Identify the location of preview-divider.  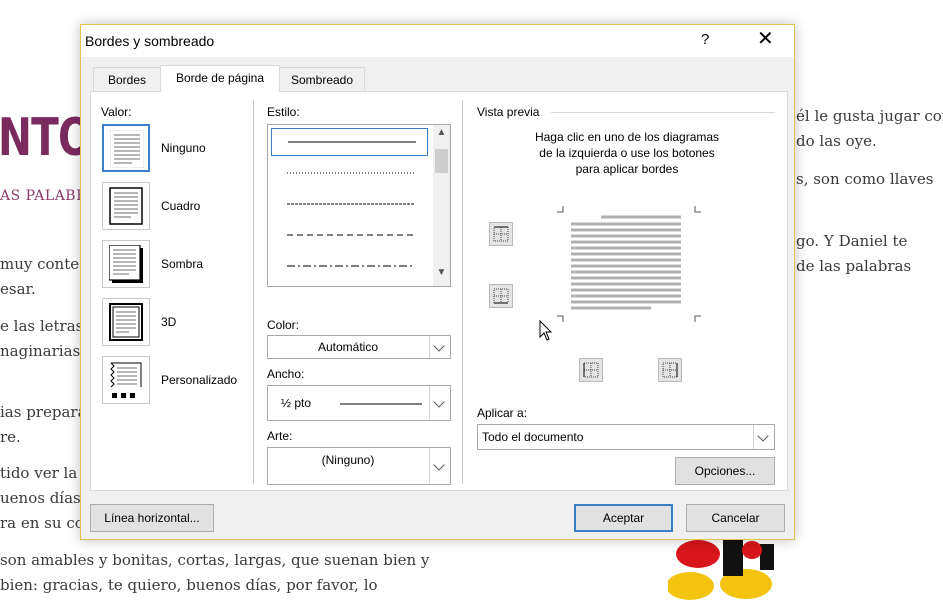
(663, 112).